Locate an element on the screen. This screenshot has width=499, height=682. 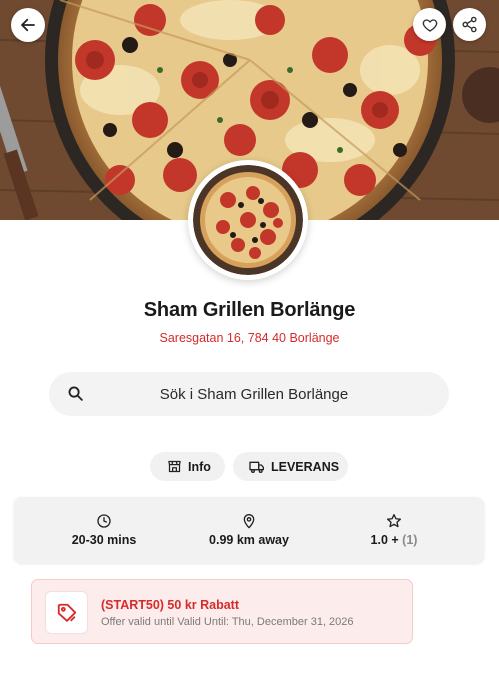
rating-value: 1.0 + is located at coordinates (384, 540).